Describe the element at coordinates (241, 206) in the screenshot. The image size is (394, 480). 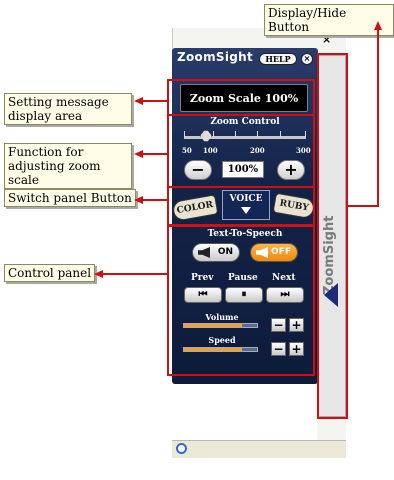
I see `highlight-switch-tabs` at that location.